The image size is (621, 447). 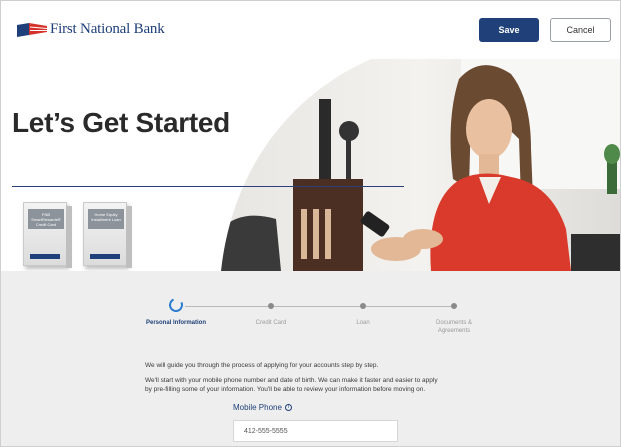 What do you see at coordinates (106, 219) in the screenshot?
I see `product-box-label: Home Equity Installment Loan` at bounding box center [106, 219].